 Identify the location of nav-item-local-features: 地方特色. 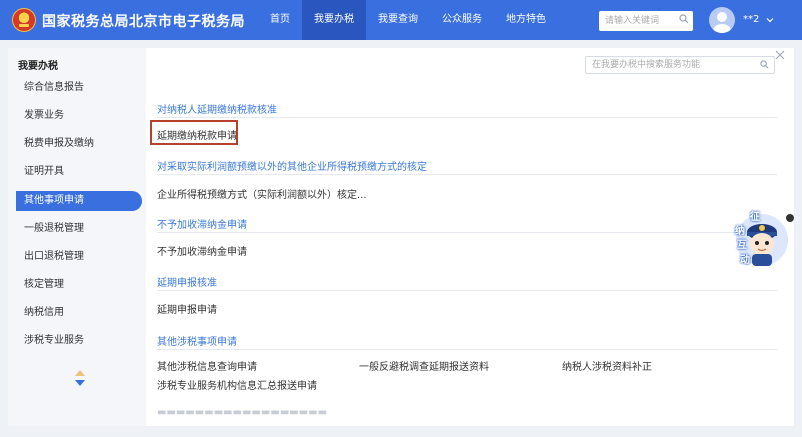
(526, 20).